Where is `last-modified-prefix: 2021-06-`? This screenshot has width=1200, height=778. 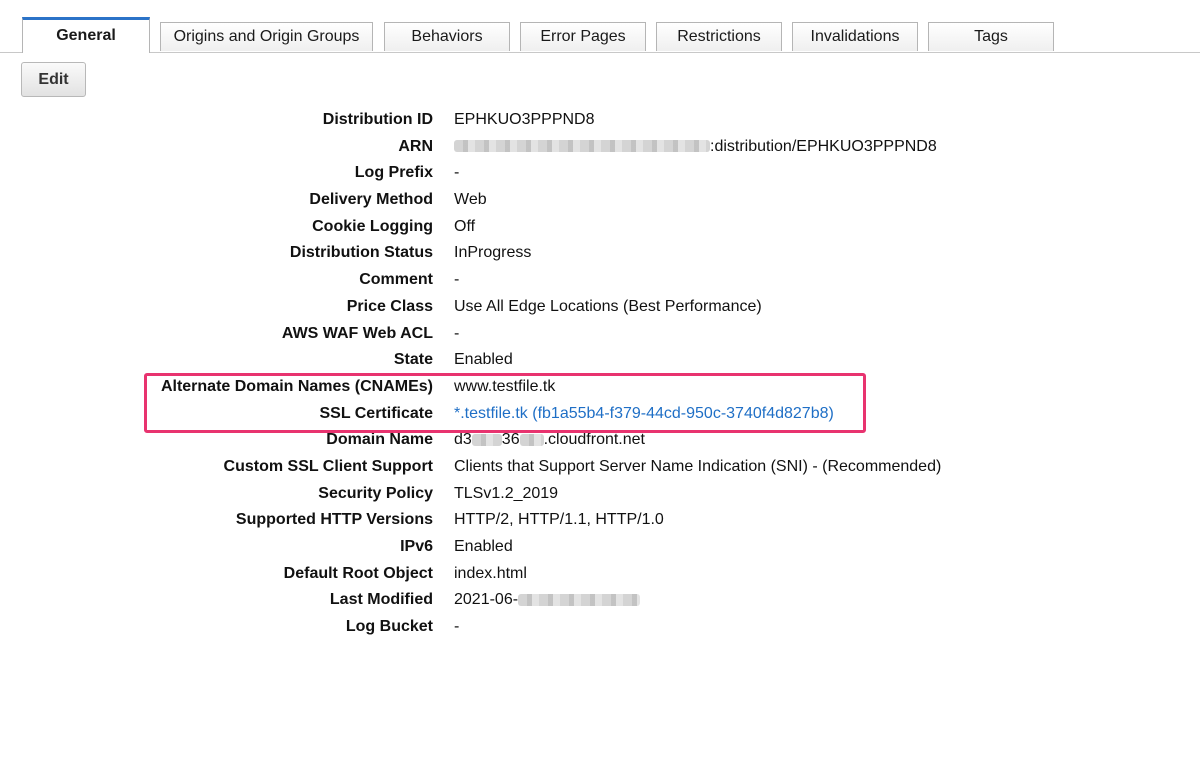
last-modified-prefix: 2021-06- is located at coordinates (486, 600).